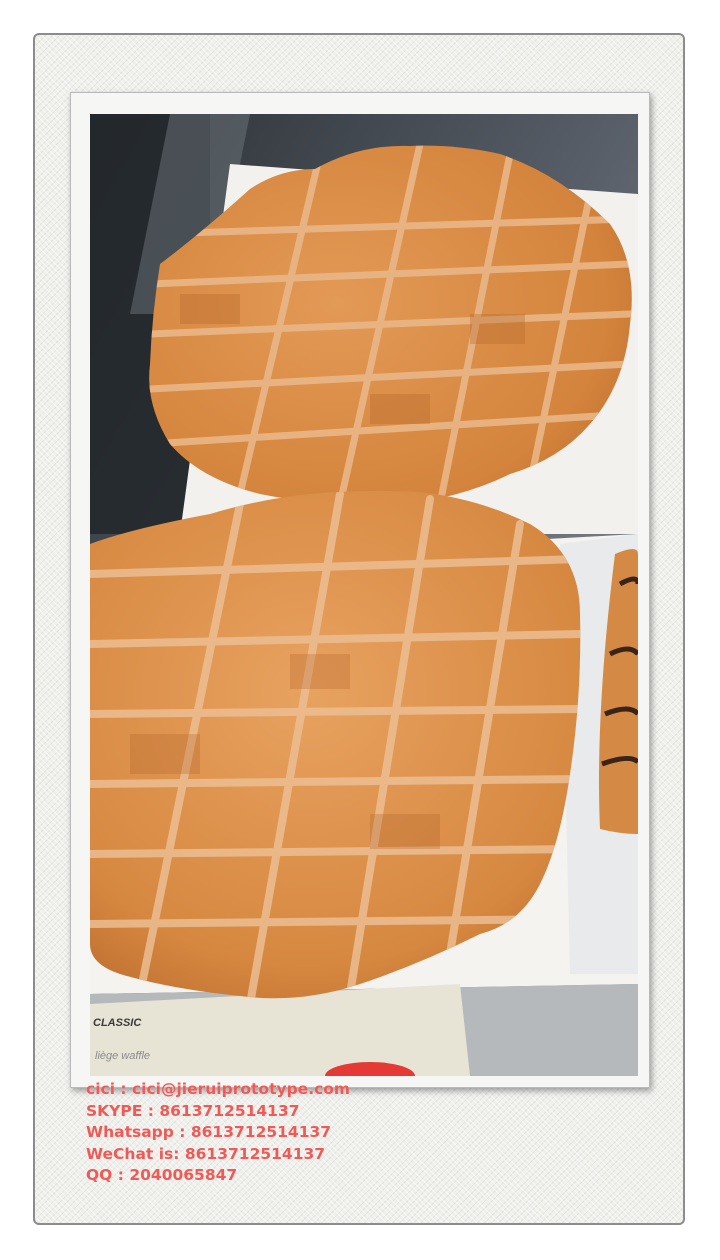 This screenshot has height=1260, width=720. I want to click on email-line: cici : cici@jieruiprototype.com, so click(218, 1089).